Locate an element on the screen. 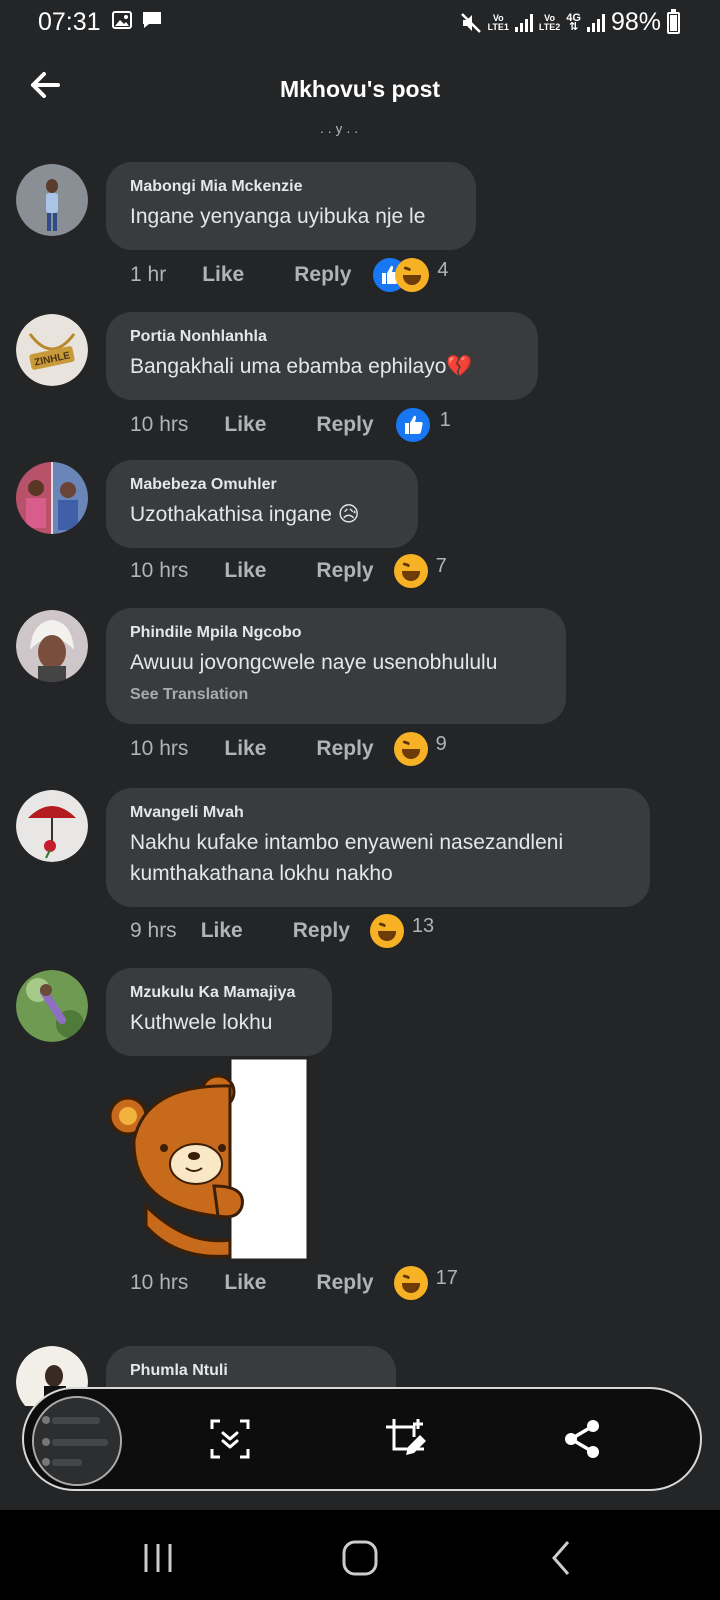  sticker-container is located at coordinates (360, 1161).